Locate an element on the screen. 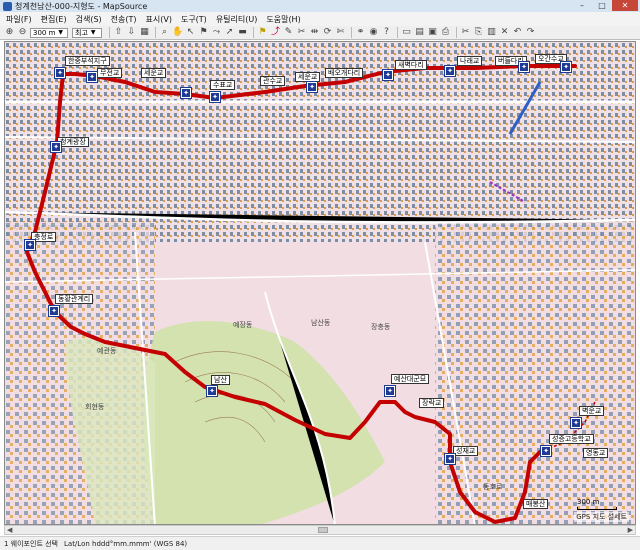 The image size is (640, 550). minimize-icon: – is located at coordinates (582, 5).